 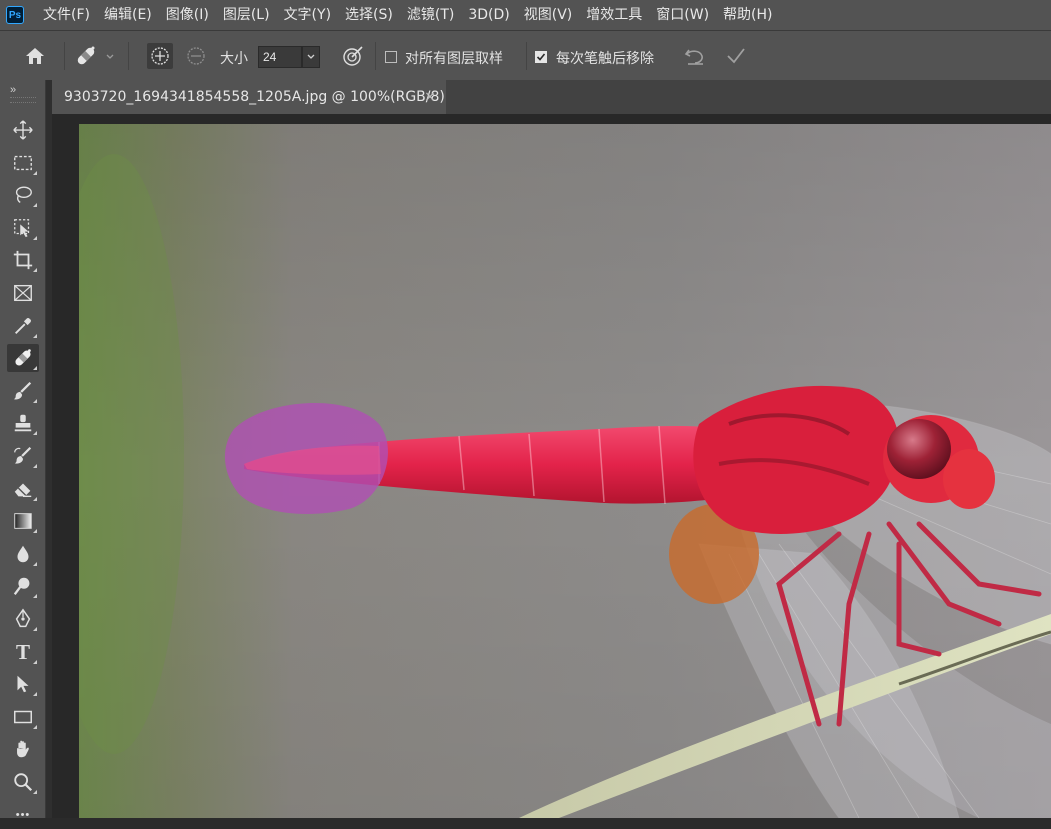 I want to click on stamp-icon, so click(x=23, y=423).